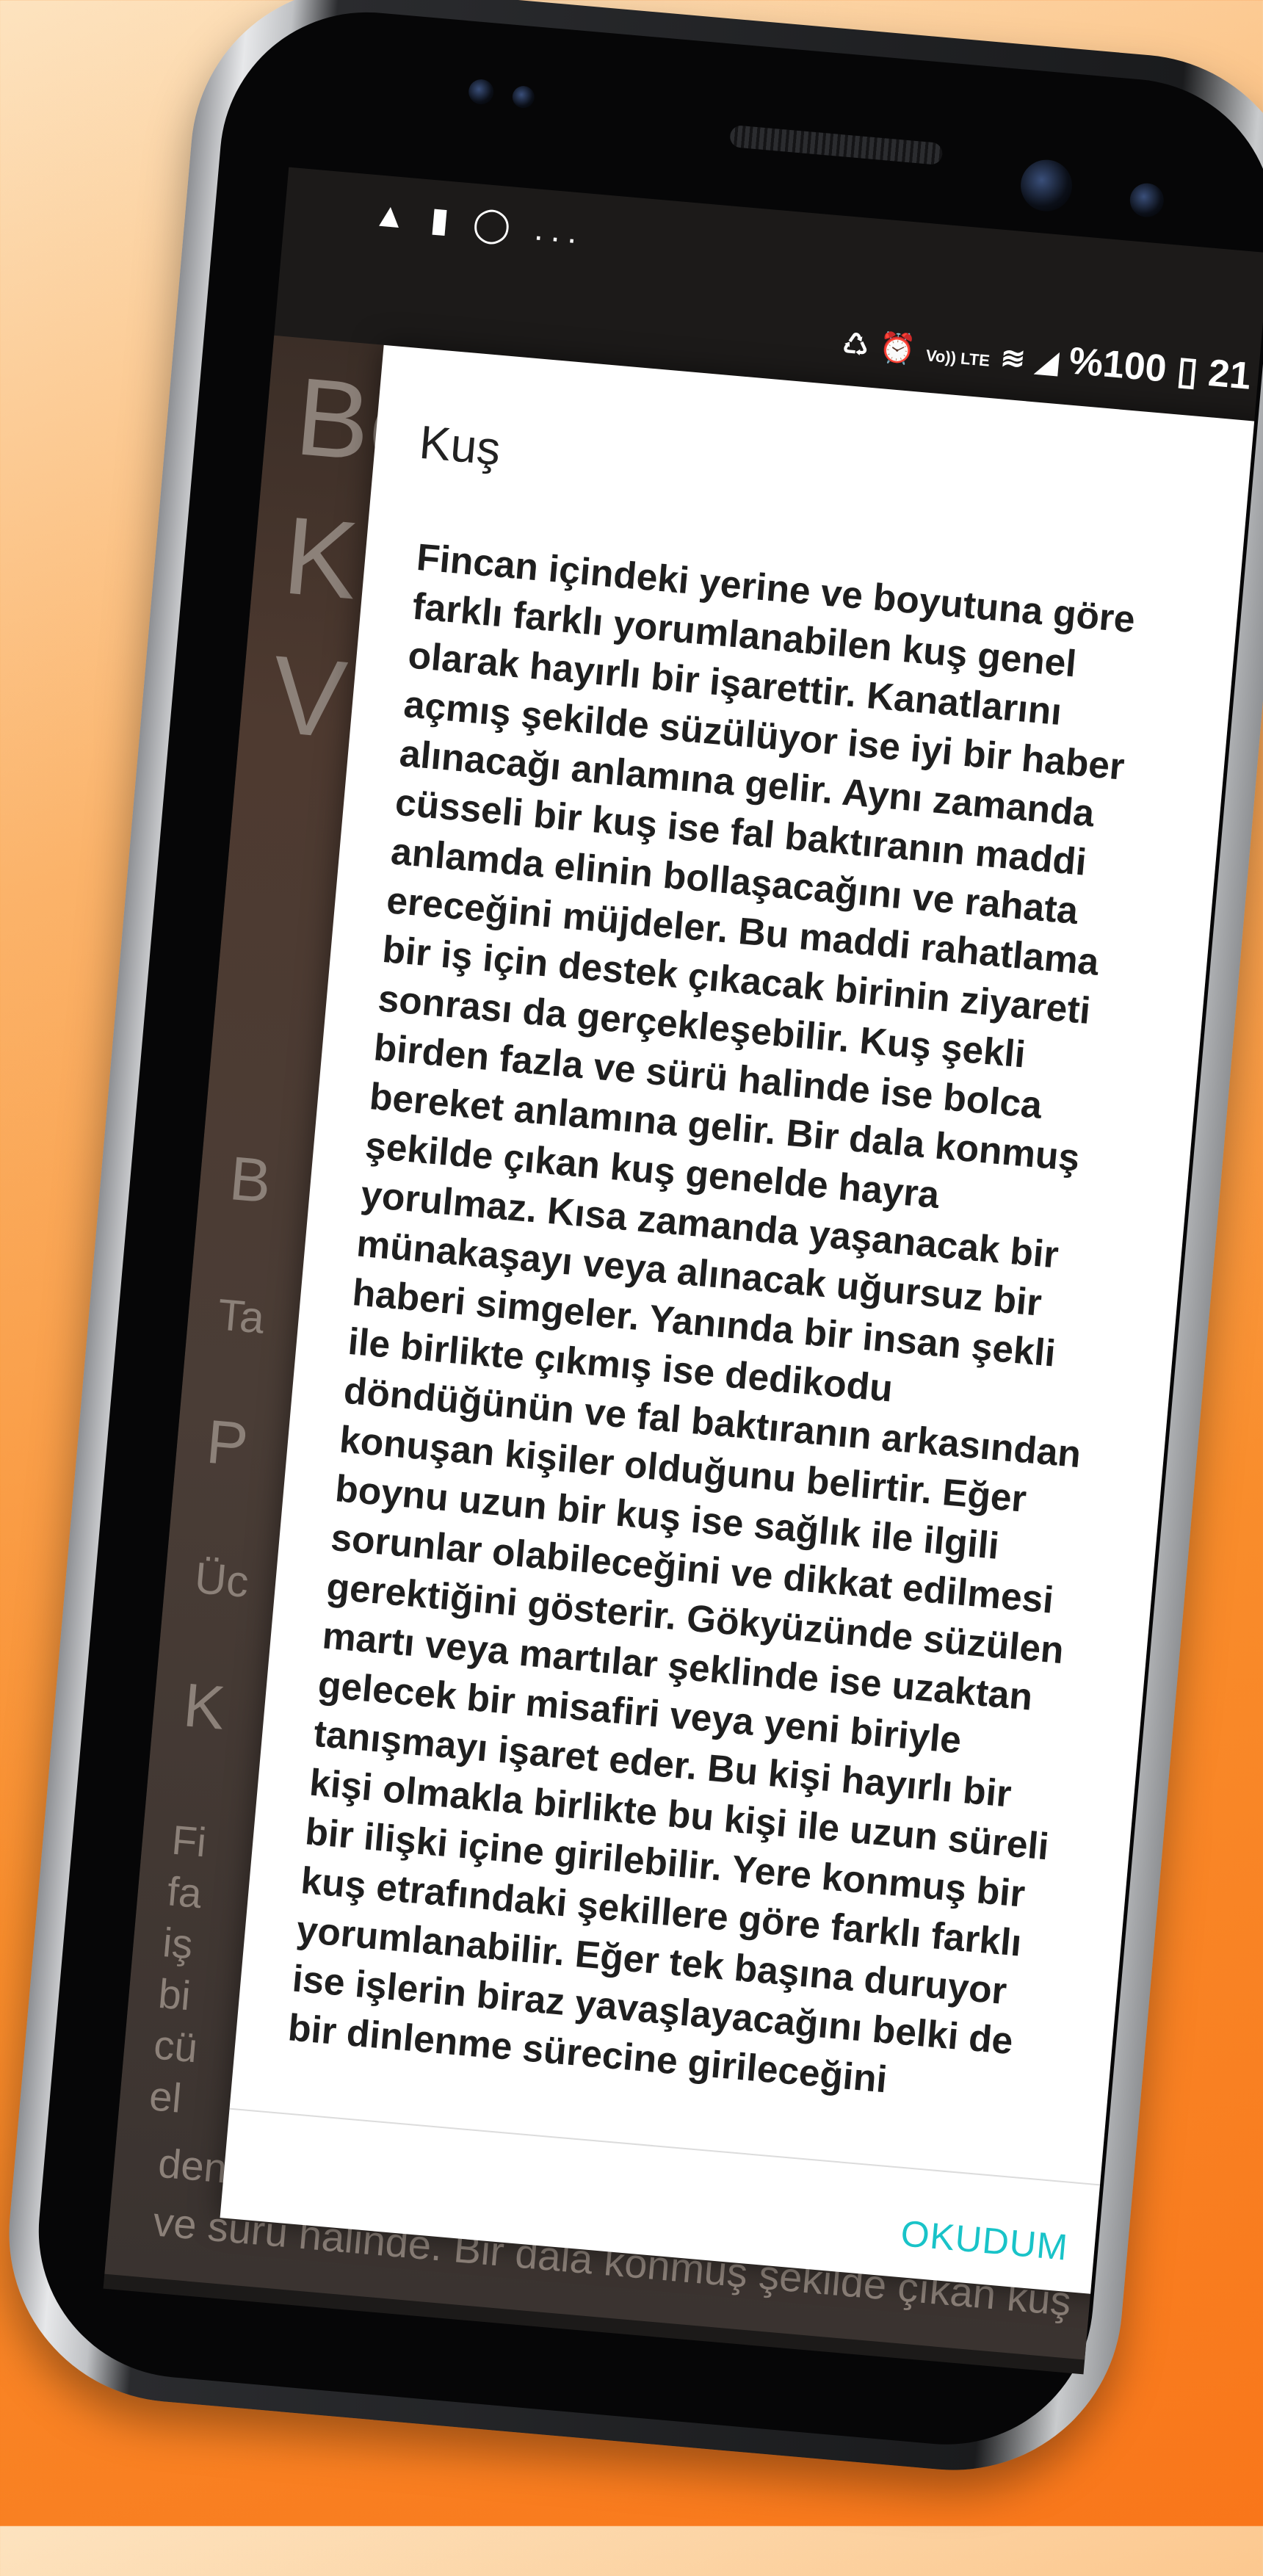 Image resolution: width=1263 pixels, height=2576 pixels. I want to click on okudum-button: OKUDUM, so click(984, 2241).